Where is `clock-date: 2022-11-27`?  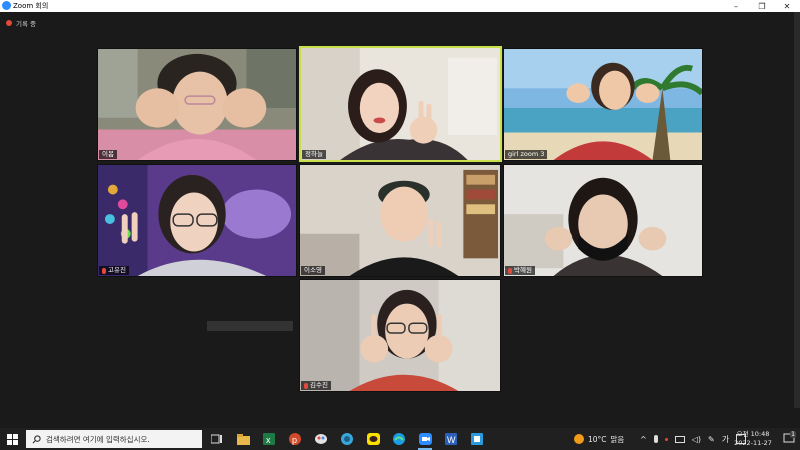 clock-date: 2022-11-27 is located at coordinates (753, 443).